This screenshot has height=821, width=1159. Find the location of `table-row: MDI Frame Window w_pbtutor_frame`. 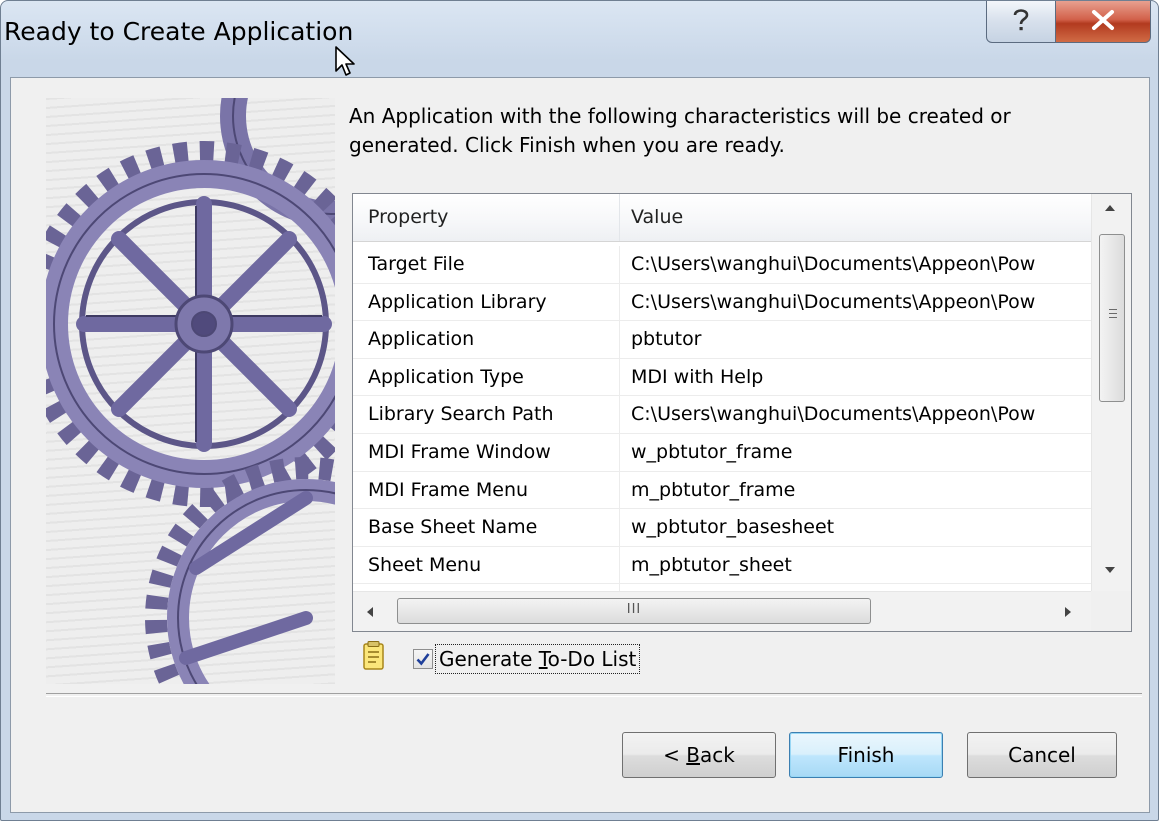

table-row: MDI Frame Window w_pbtutor_frame is located at coordinates (722, 453).